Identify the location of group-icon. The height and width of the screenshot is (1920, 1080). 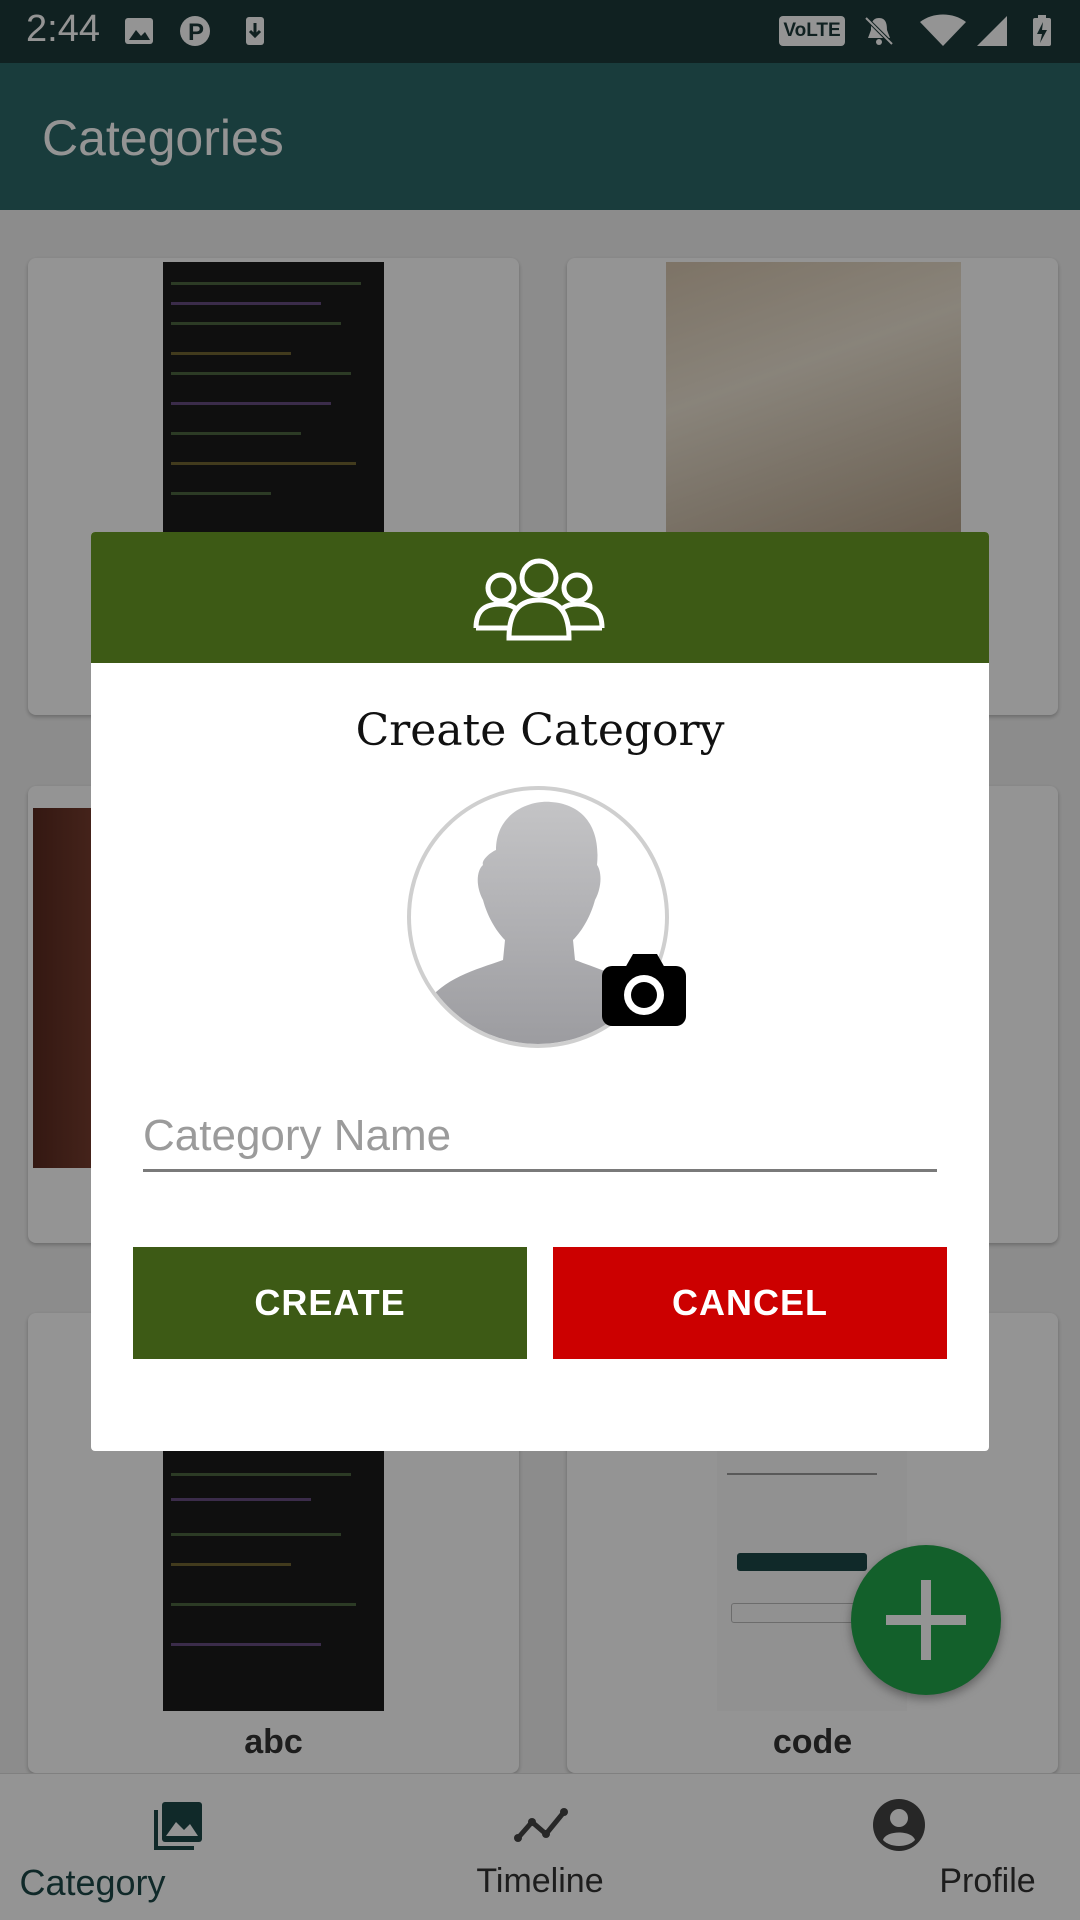
(539, 599).